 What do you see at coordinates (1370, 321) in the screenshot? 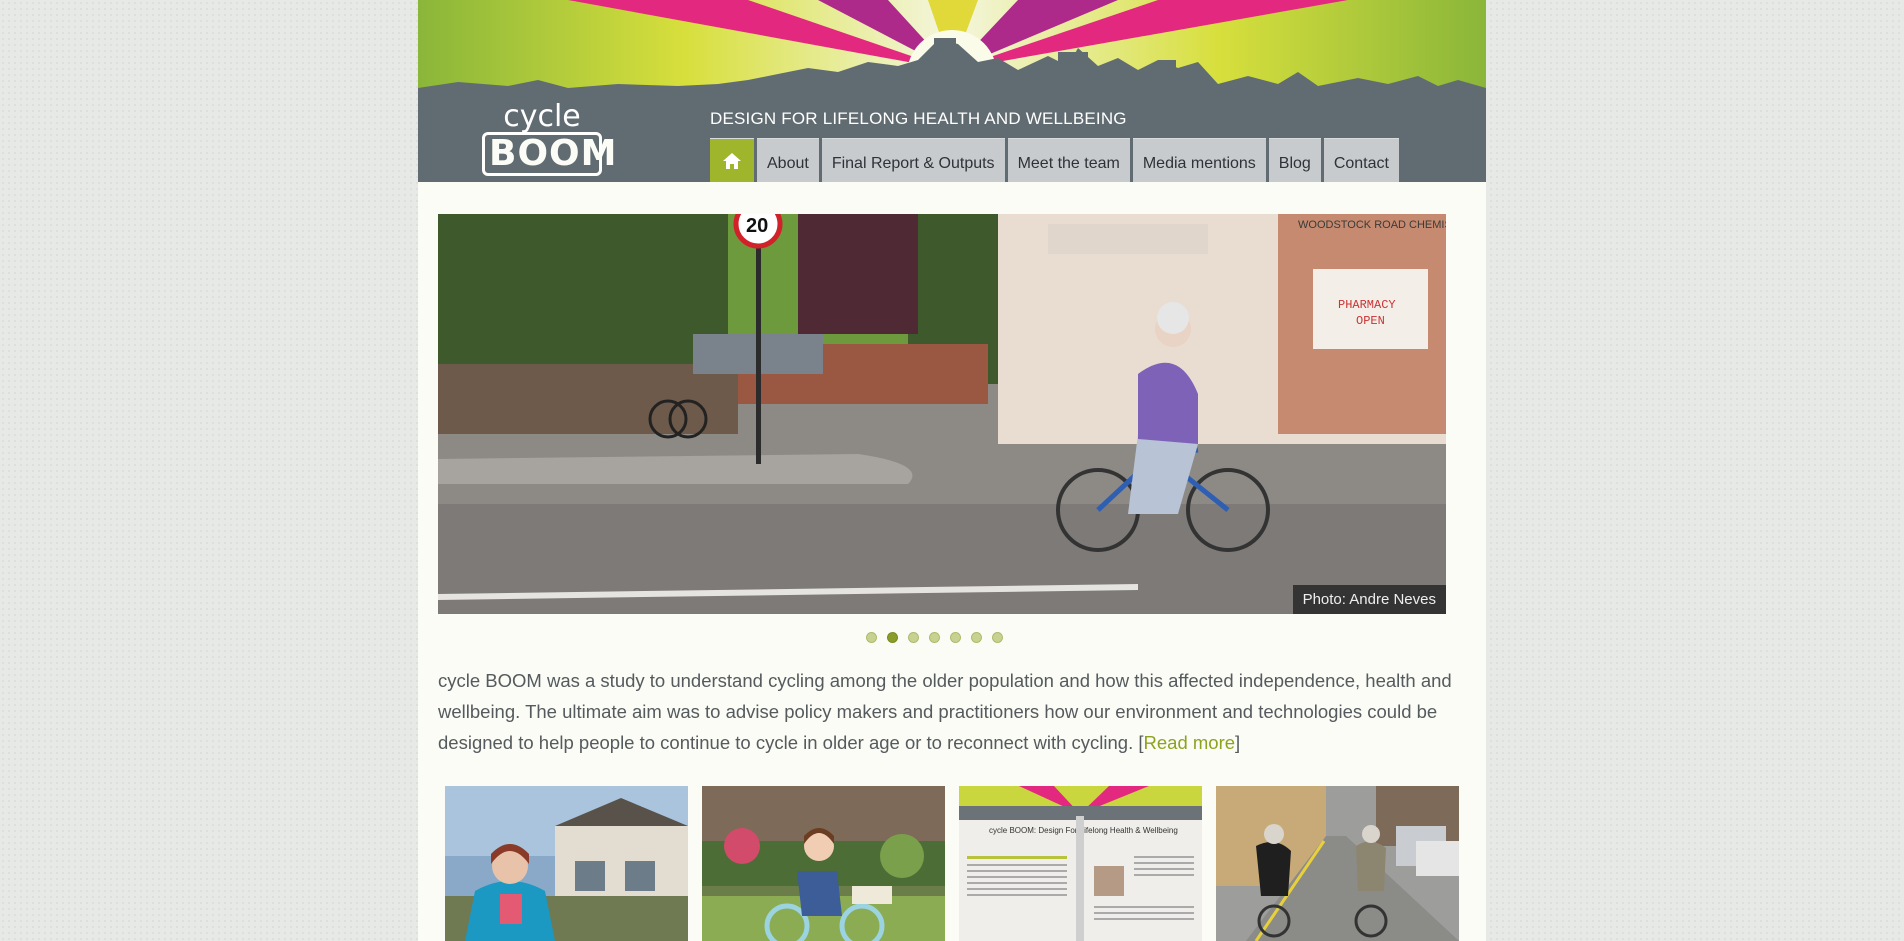
I see `shop-notice-2: OPEN` at bounding box center [1370, 321].